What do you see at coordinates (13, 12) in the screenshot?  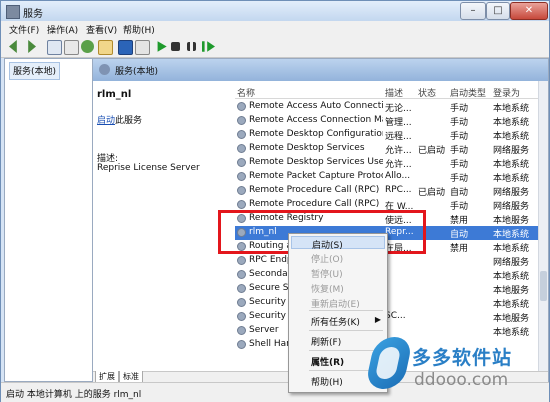 I see `services-app-icon` at bounding box center [13, 12].